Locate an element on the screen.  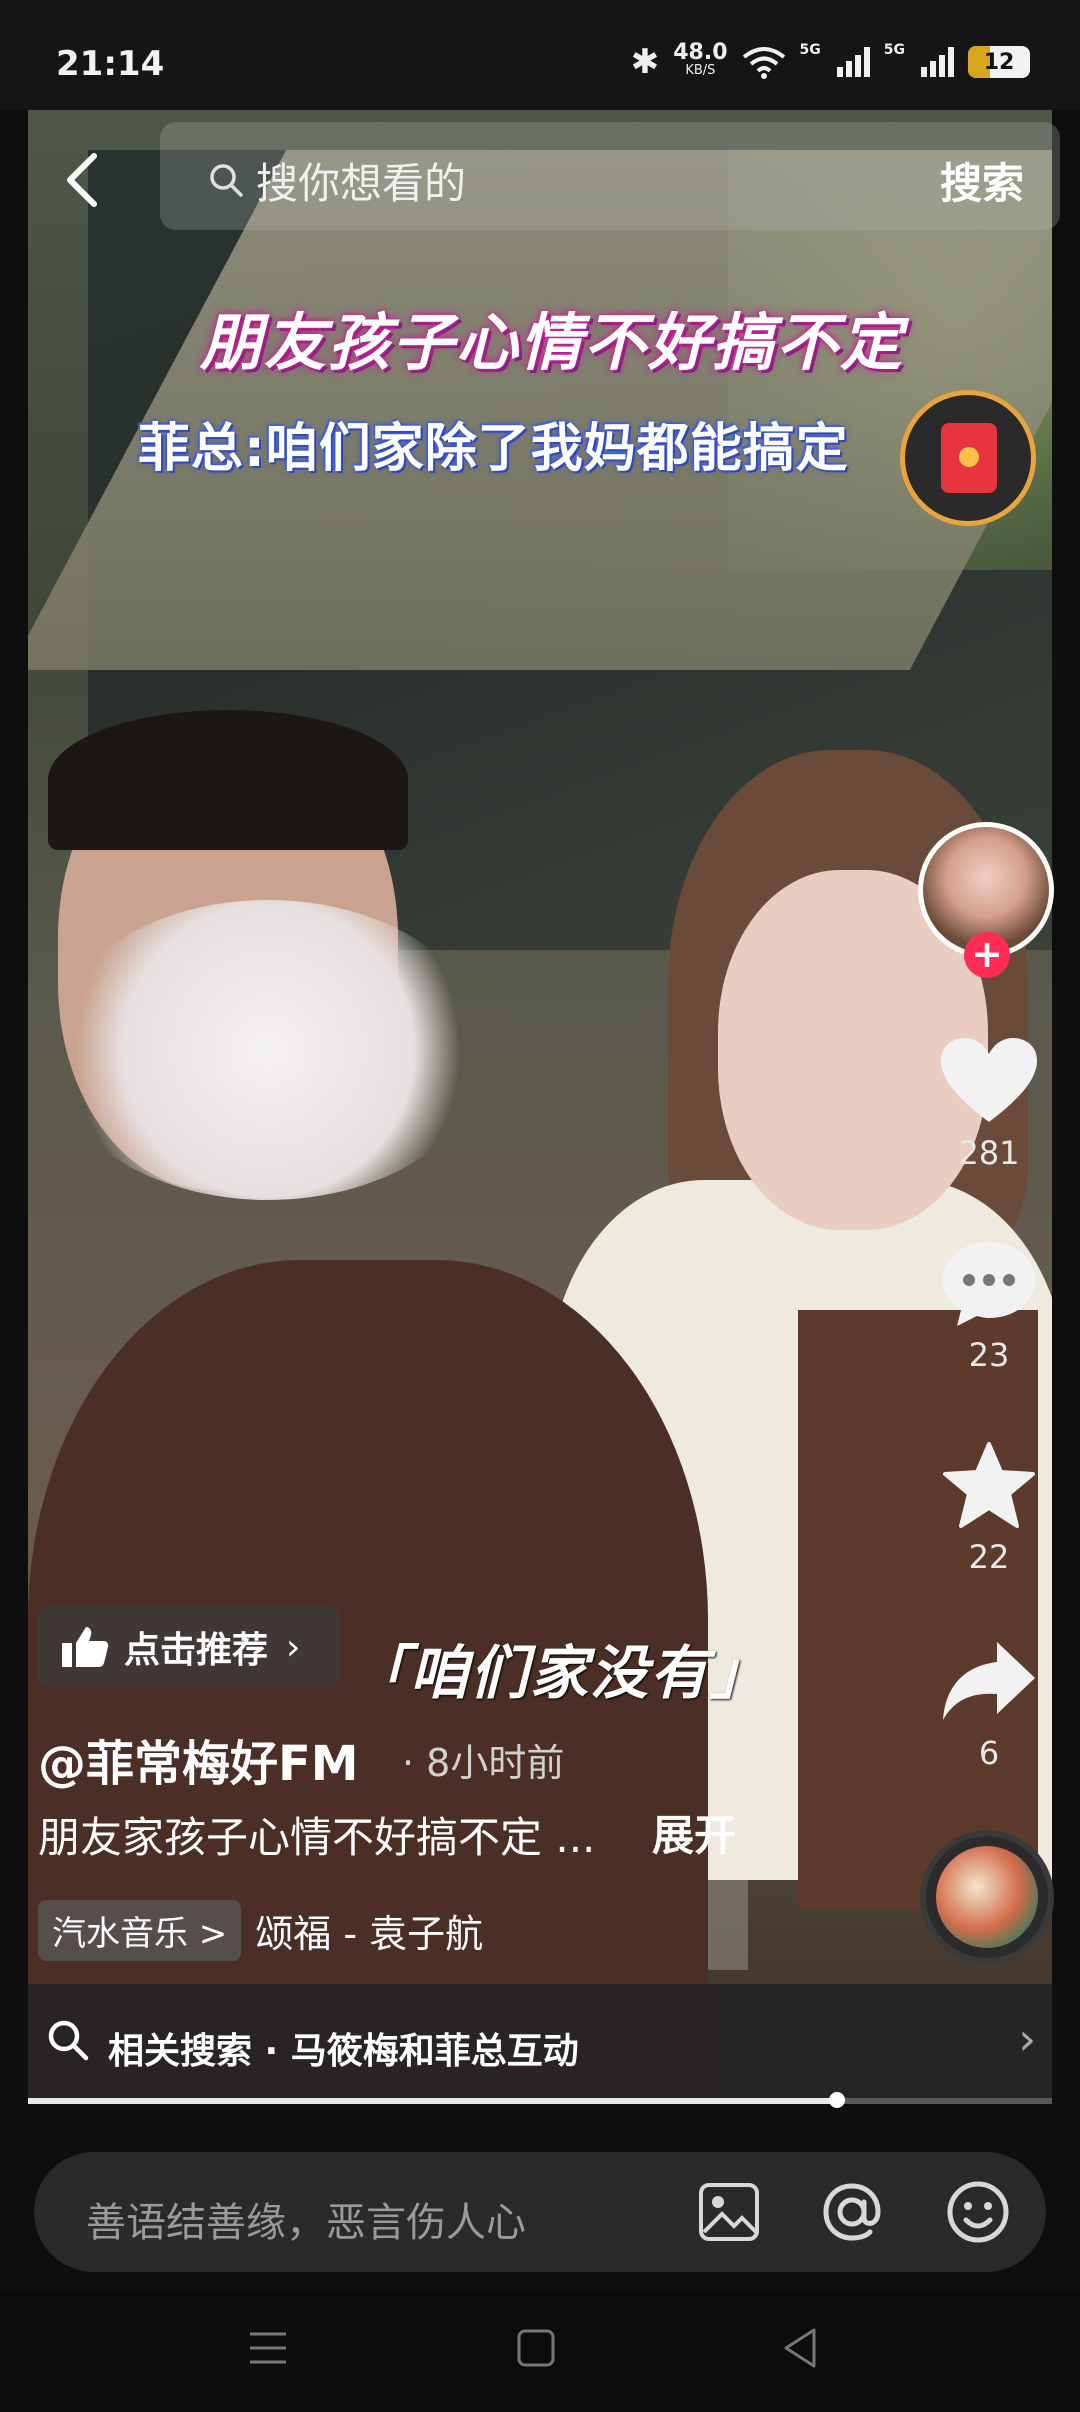
follow-plus-button: + is located at coordinates (987, 955).